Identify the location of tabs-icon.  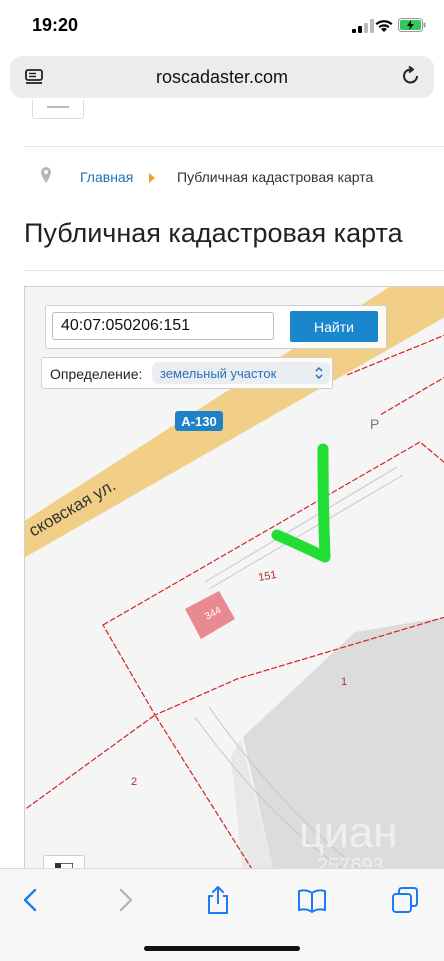
(405, 900).